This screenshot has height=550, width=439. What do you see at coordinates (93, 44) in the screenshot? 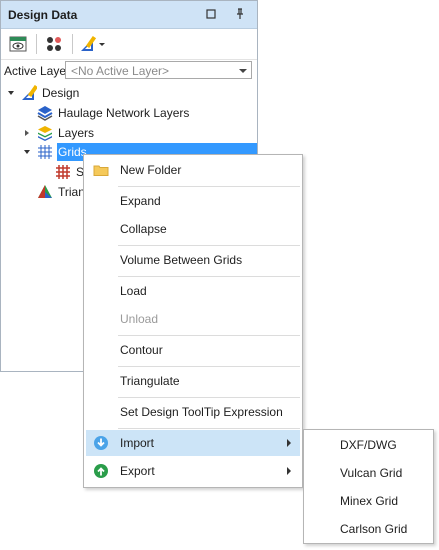
I see `design-tool-dropdown-icon` at bounding box center [93, 44].